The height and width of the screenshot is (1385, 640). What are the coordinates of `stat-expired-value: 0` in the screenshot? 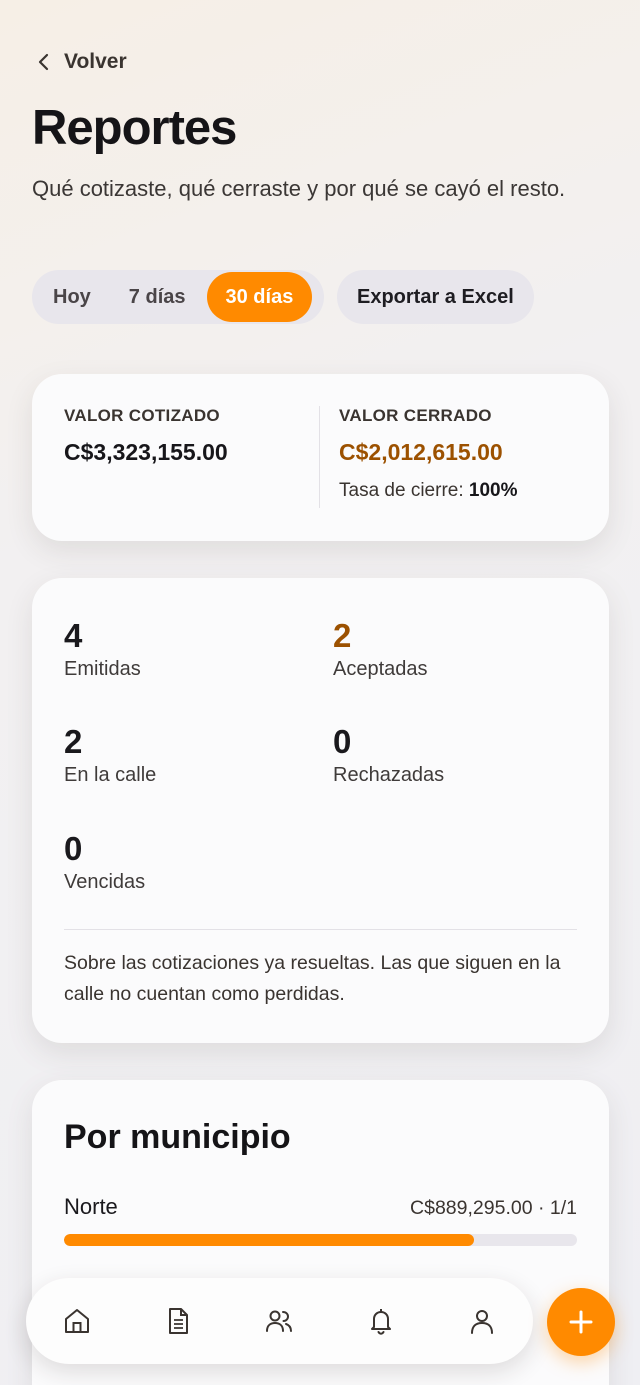 It's located at (73, 848).